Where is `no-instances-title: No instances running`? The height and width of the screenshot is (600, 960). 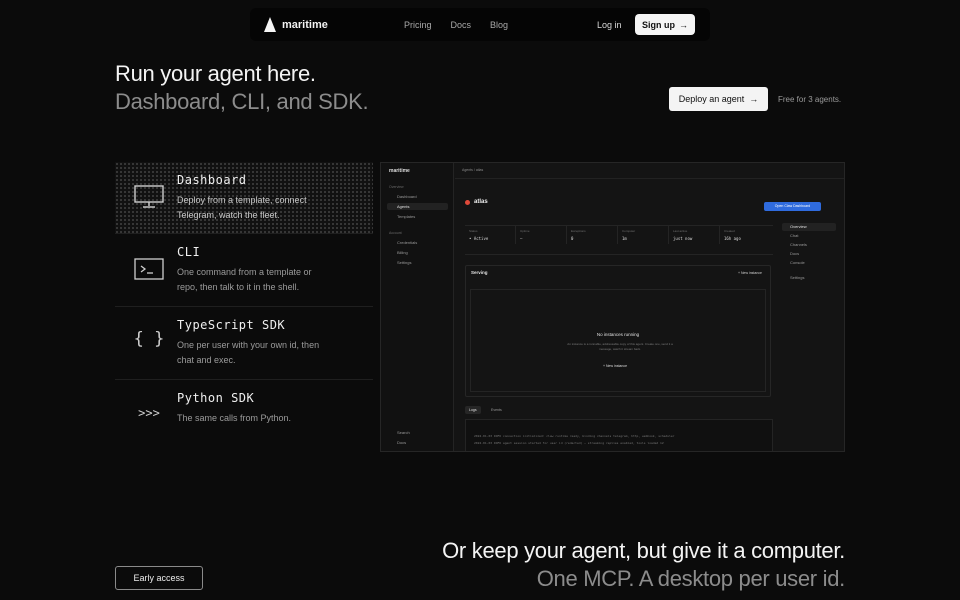 no-instances-title: No instances running is located at coordinates (618, 334).